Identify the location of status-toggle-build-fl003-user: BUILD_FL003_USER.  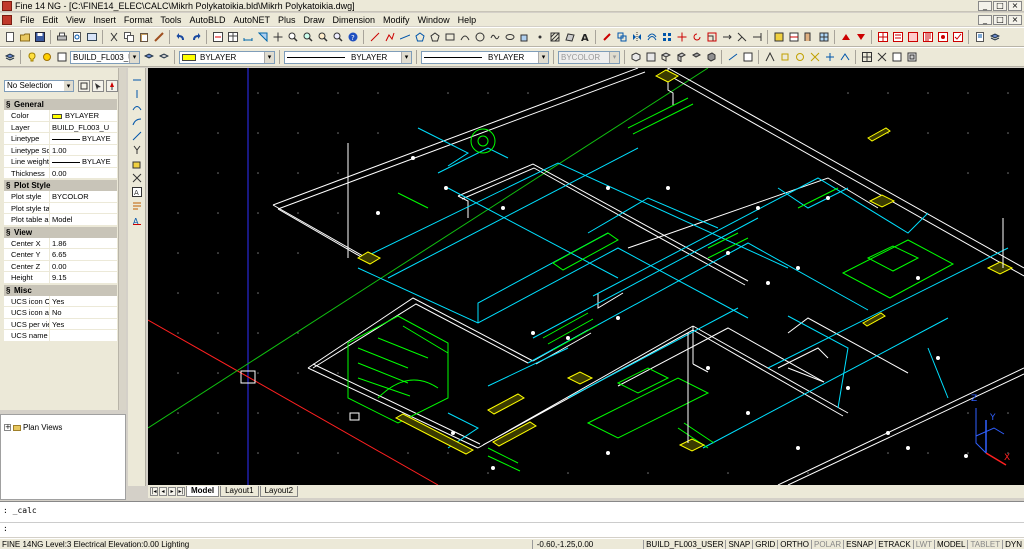
(684, 544).